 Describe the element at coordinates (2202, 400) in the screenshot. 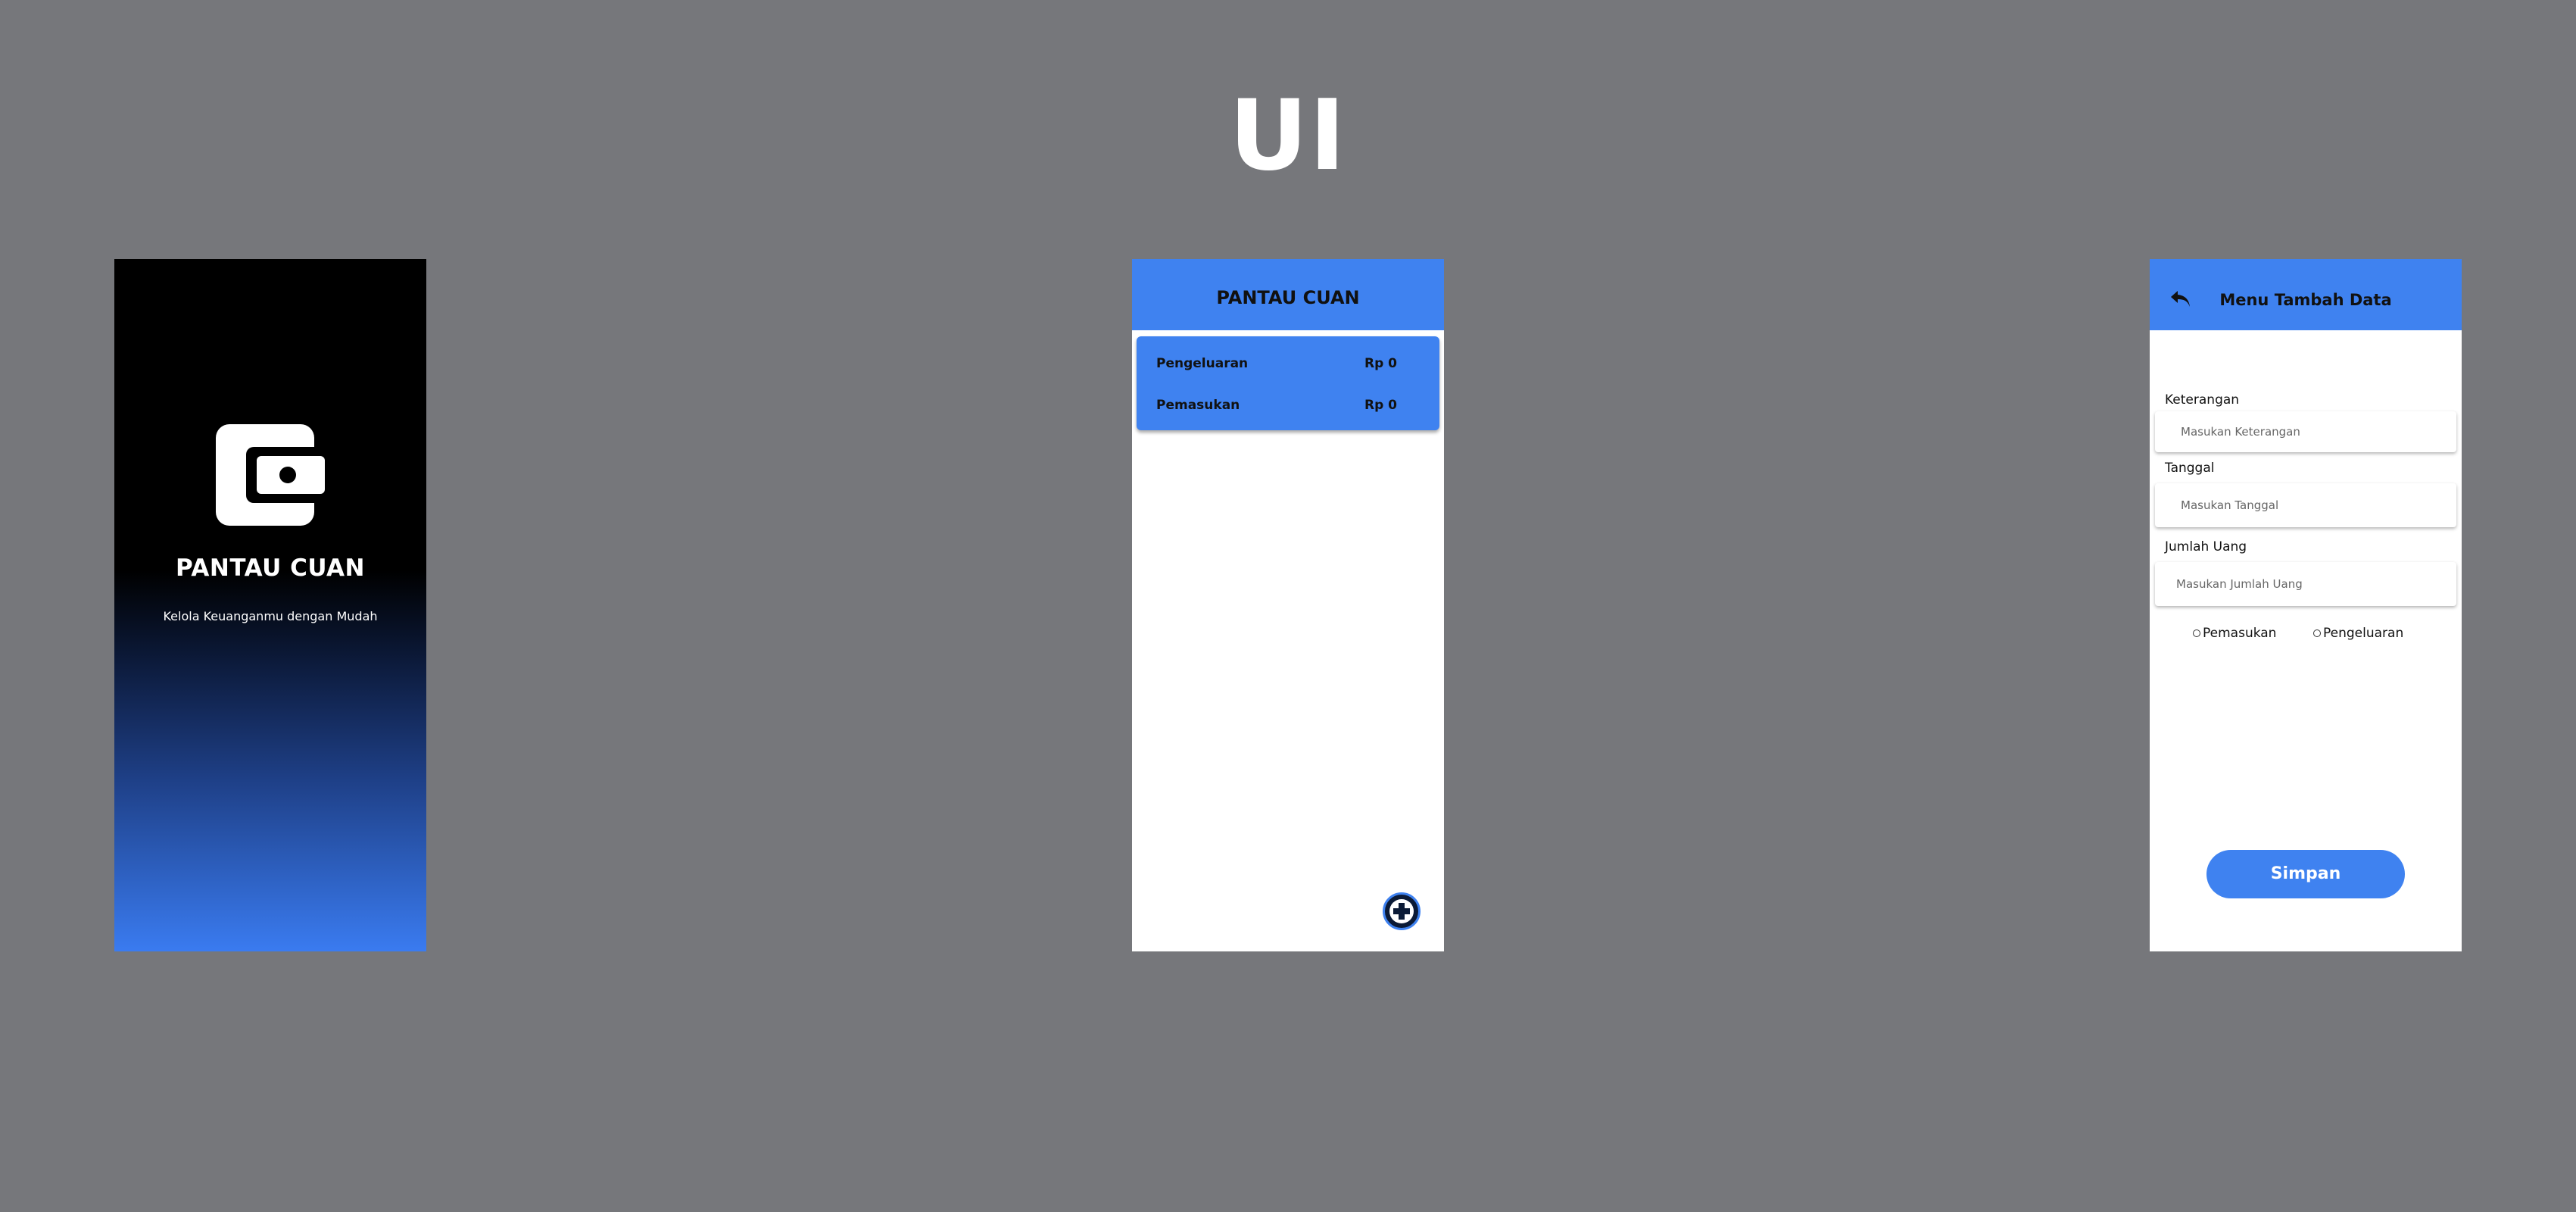

I see `field-label-keterangan: Keterangan` at that location.